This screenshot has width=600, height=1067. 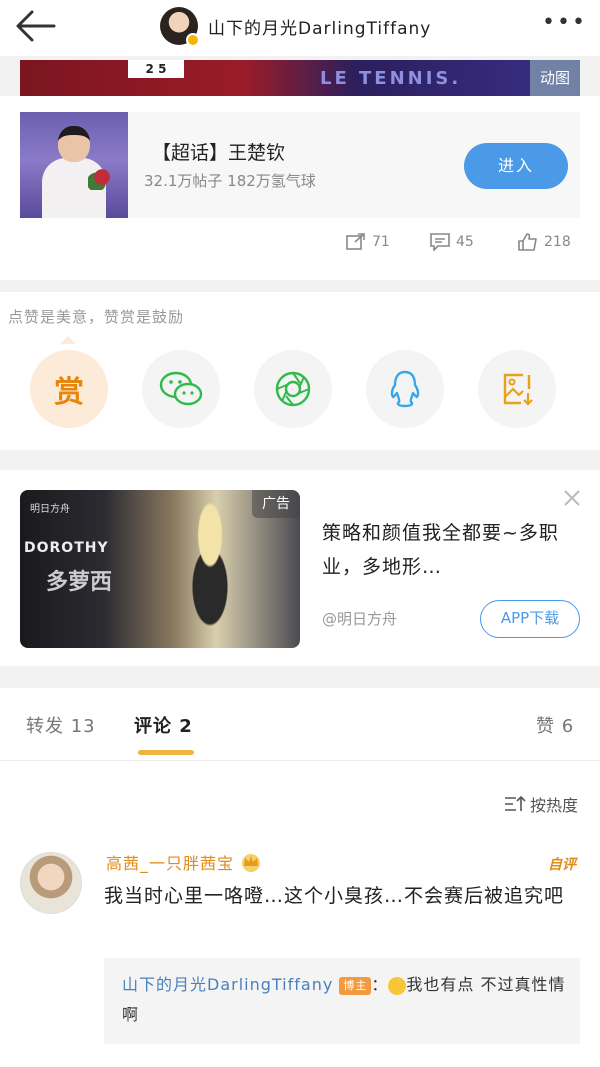 What do you see at coordinates (180, 27) in the screenshot?
I see `author-avatar` at bounding box center [180, 27].